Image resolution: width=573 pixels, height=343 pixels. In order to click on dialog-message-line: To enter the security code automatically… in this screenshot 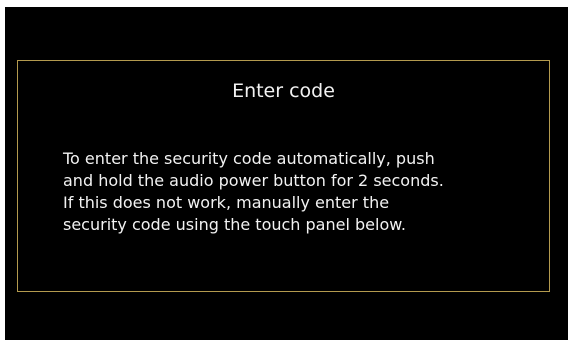, I will do `click(249, 158)`.